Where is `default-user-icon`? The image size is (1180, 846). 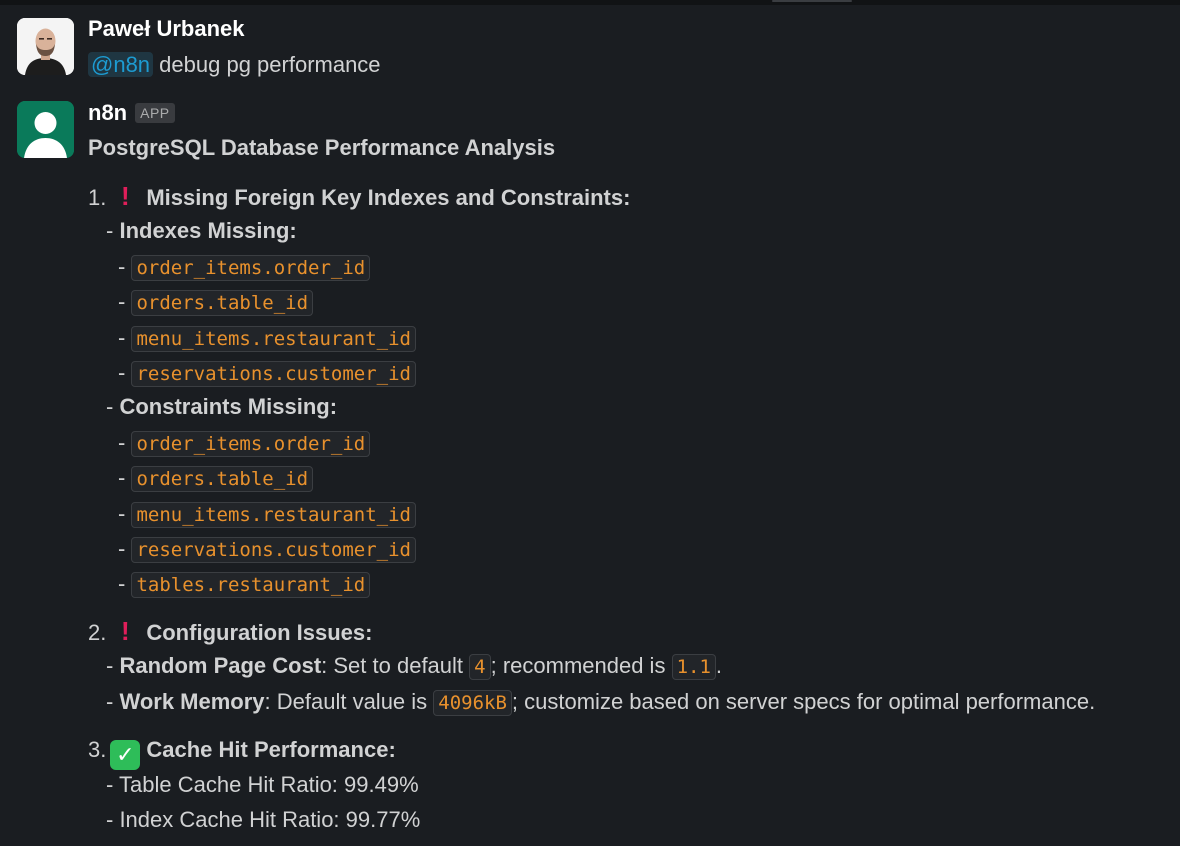
default-user-icon is located at coordinates (45, 129).